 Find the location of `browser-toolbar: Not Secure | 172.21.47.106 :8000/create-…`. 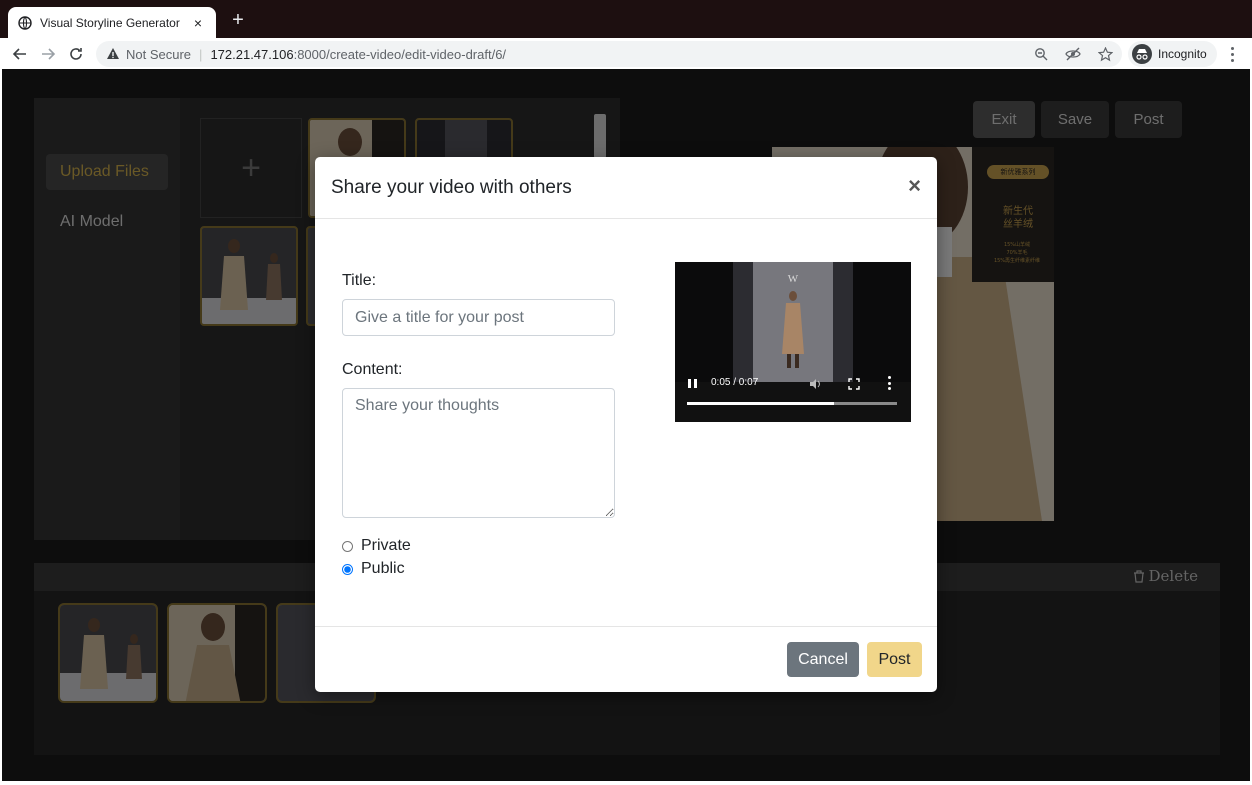

browser-toolbar: Not Secure | 172.21.47.106 :8000/create-… is located at coordinates (626, 53).